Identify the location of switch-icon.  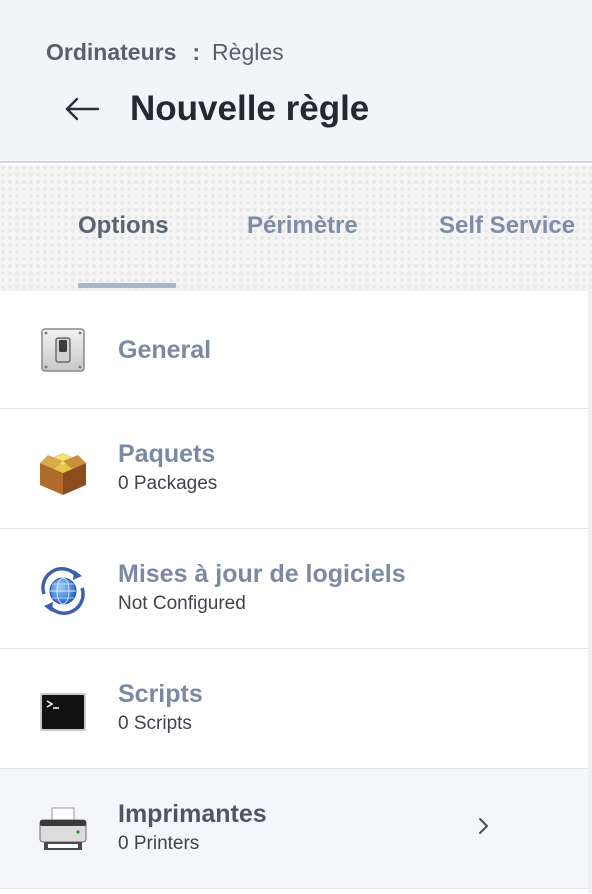
(63, 350).